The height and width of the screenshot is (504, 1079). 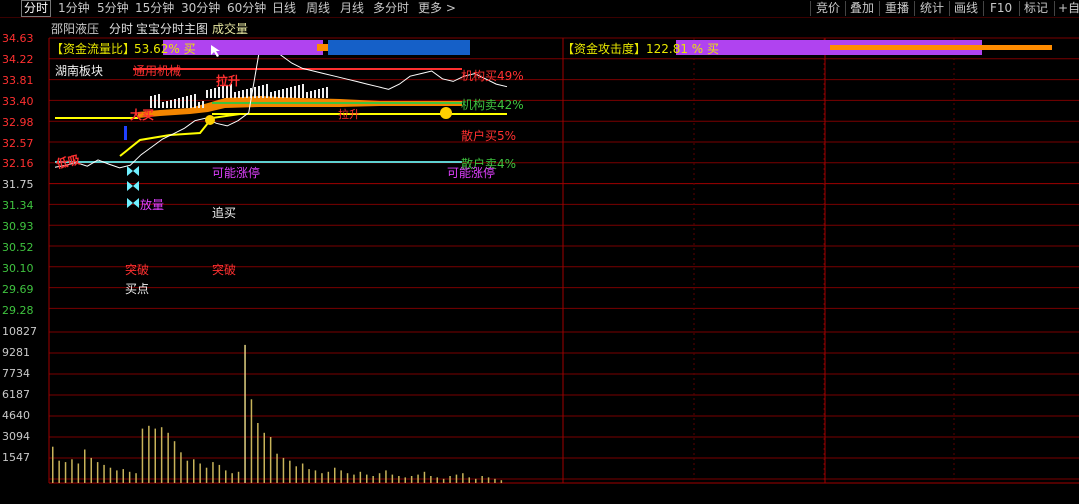 I want to click on volume-tick: 7734, so click(x=16, y=373).